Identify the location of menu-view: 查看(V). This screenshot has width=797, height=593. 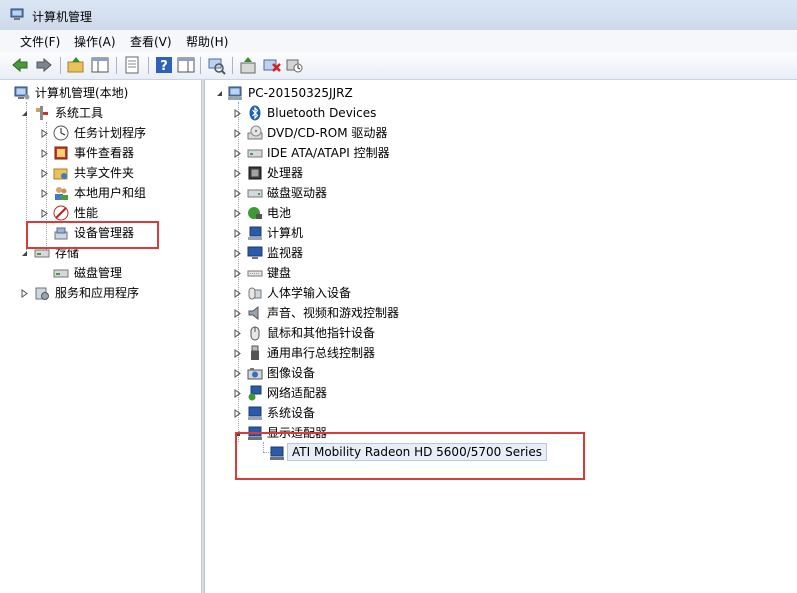
(151, 41).